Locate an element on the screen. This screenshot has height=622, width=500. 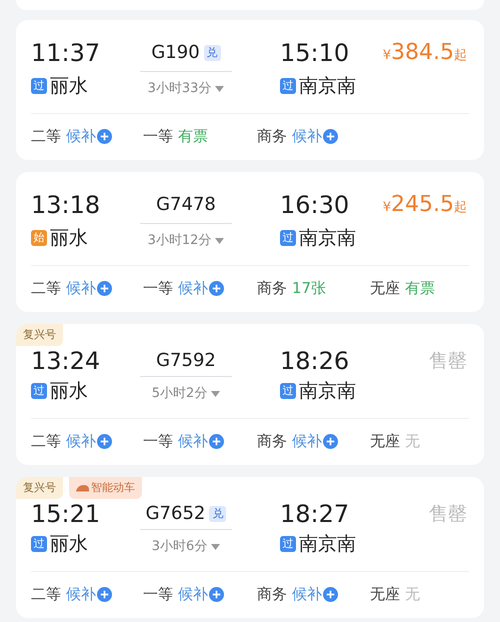
train-number: G190 is located at coordinates (175, 53).